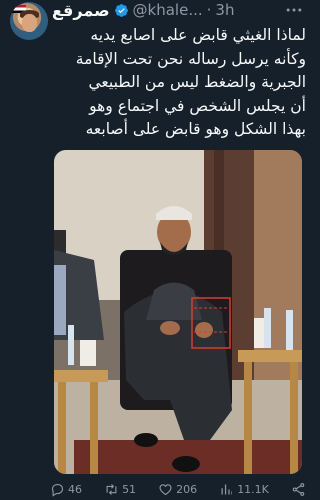  I want to click on tweet-line: بهذا الشكل وهو قابض على أصابعه, so click(195, 129).